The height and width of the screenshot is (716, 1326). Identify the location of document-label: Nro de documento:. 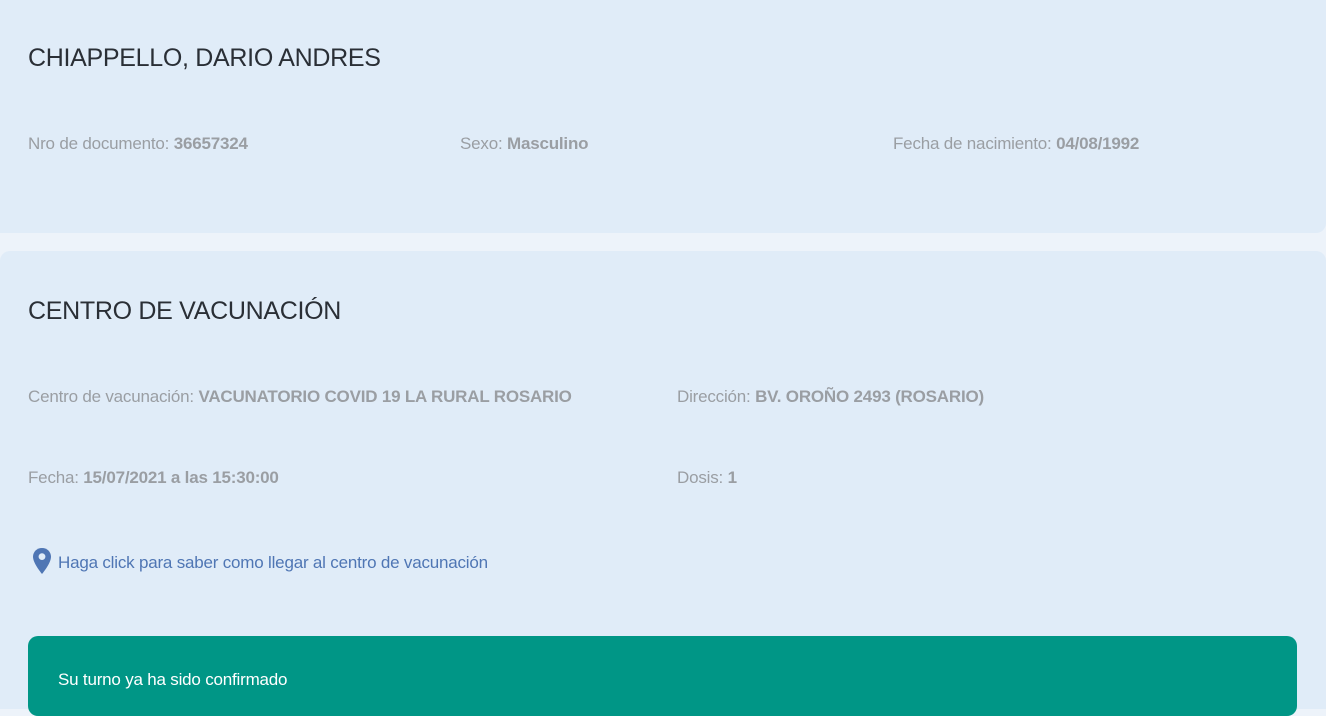
(101, 143).